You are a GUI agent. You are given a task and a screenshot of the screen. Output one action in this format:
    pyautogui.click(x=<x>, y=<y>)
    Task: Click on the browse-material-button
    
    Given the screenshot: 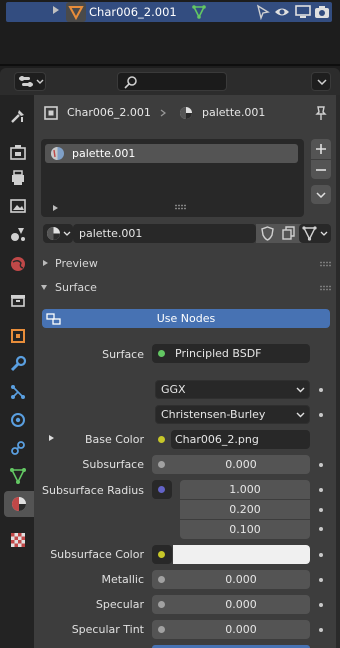 What is the action you would take?
    pyautogui.click(x=58, y=233)
    